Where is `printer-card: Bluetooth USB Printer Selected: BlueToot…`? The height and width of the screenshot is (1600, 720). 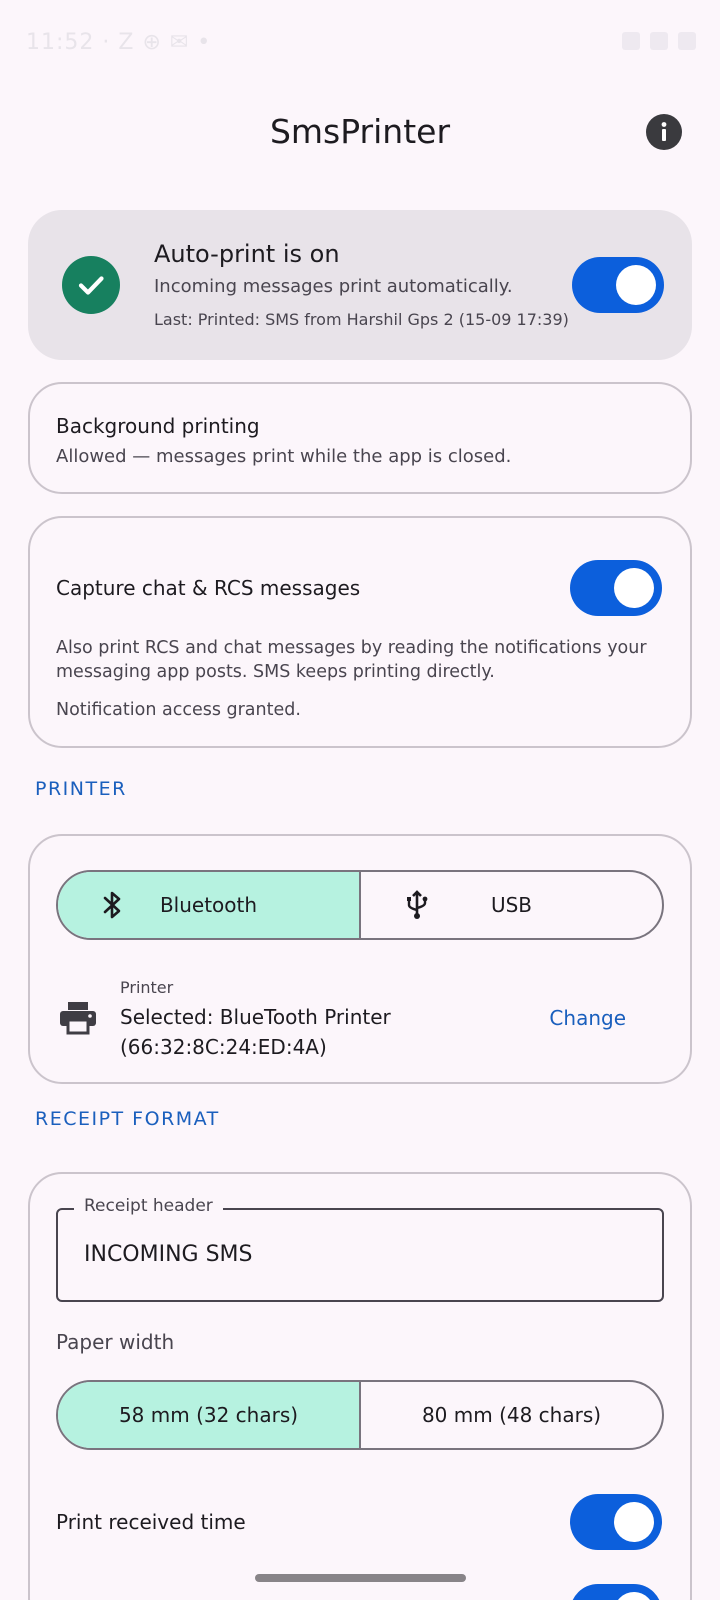
printer-card: Bluetooth USB Printer Selected: BlueToot… is located at coordinates (360, 959).